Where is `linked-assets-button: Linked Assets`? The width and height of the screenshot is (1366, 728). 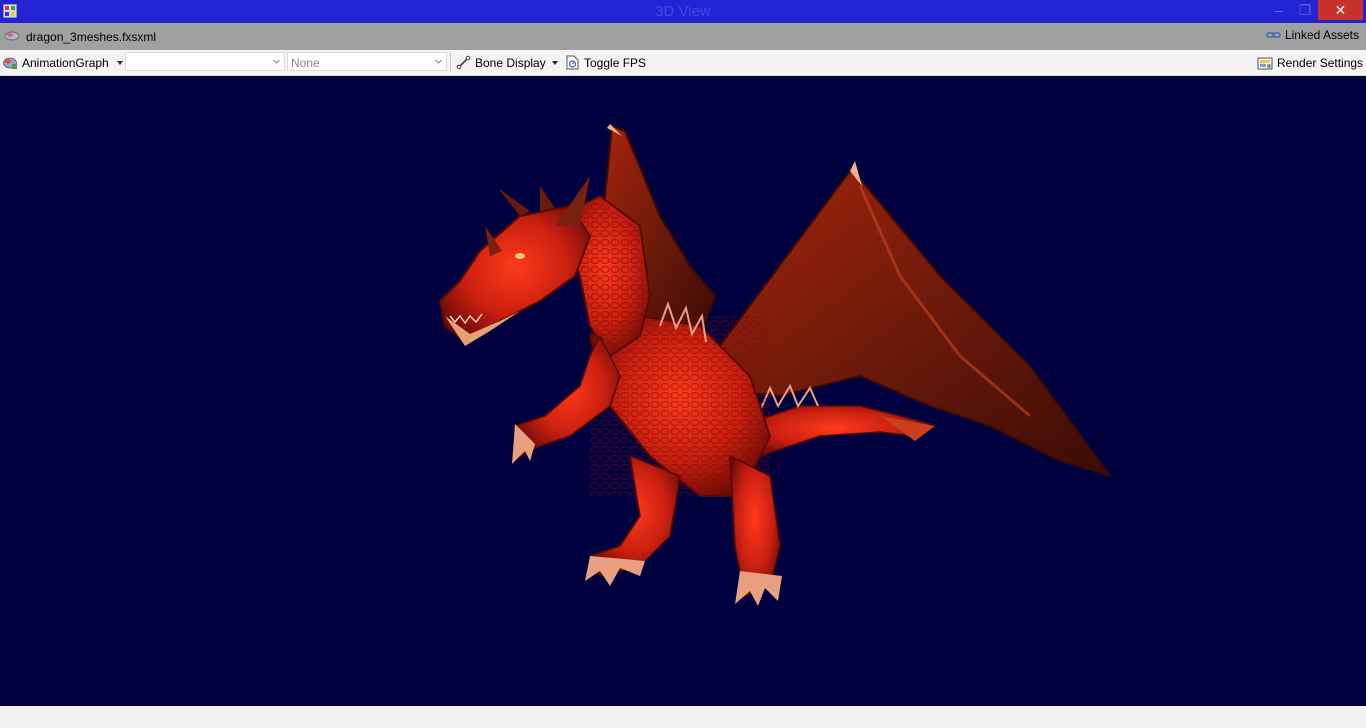 linked-assets-button: Linked Assets is located at coordinates (1312, 35).